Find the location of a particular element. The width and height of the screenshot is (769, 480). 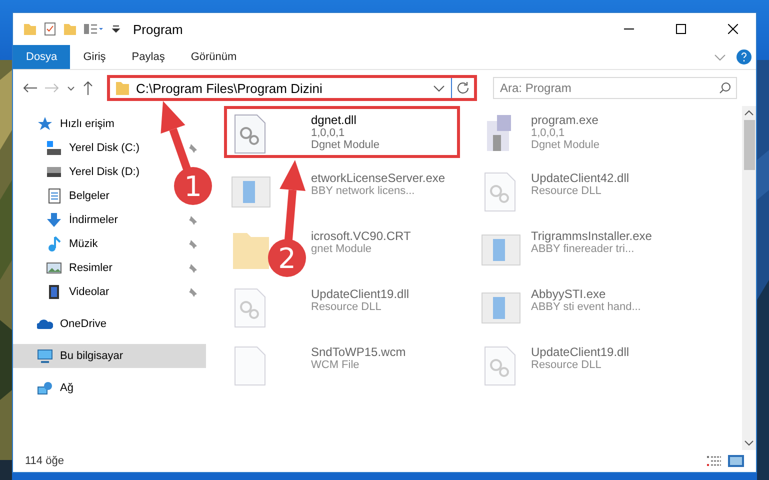

recent-locations-button is located at coordinates (71, 88).